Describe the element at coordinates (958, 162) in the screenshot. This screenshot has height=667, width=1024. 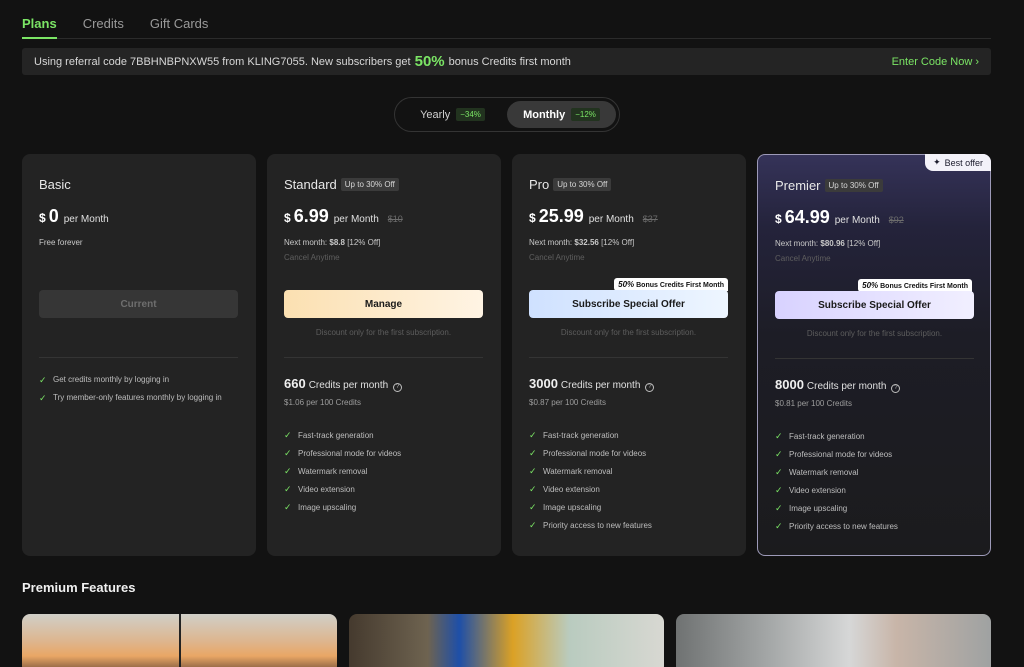
I see `best-offer-badge: ✦ Best offer` at that location.